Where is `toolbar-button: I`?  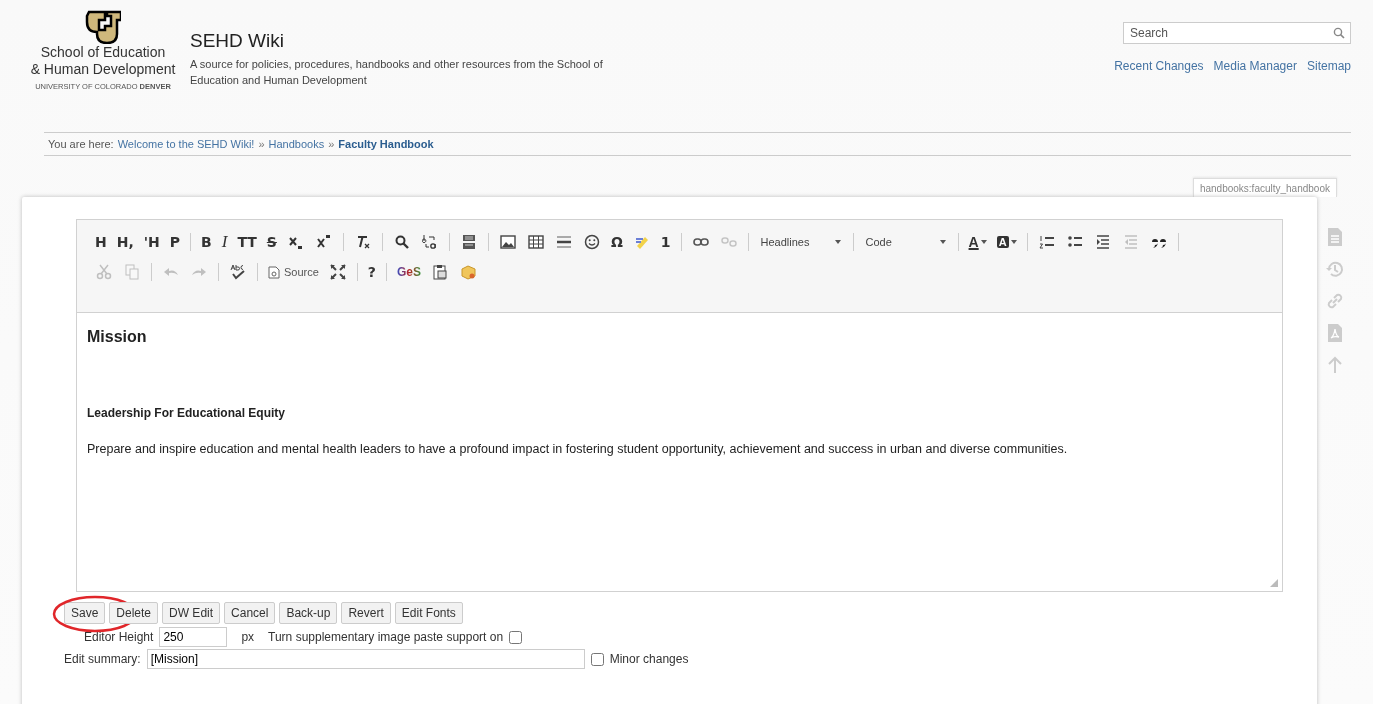
toolbar-button: I is located at coordinates (224, 242).